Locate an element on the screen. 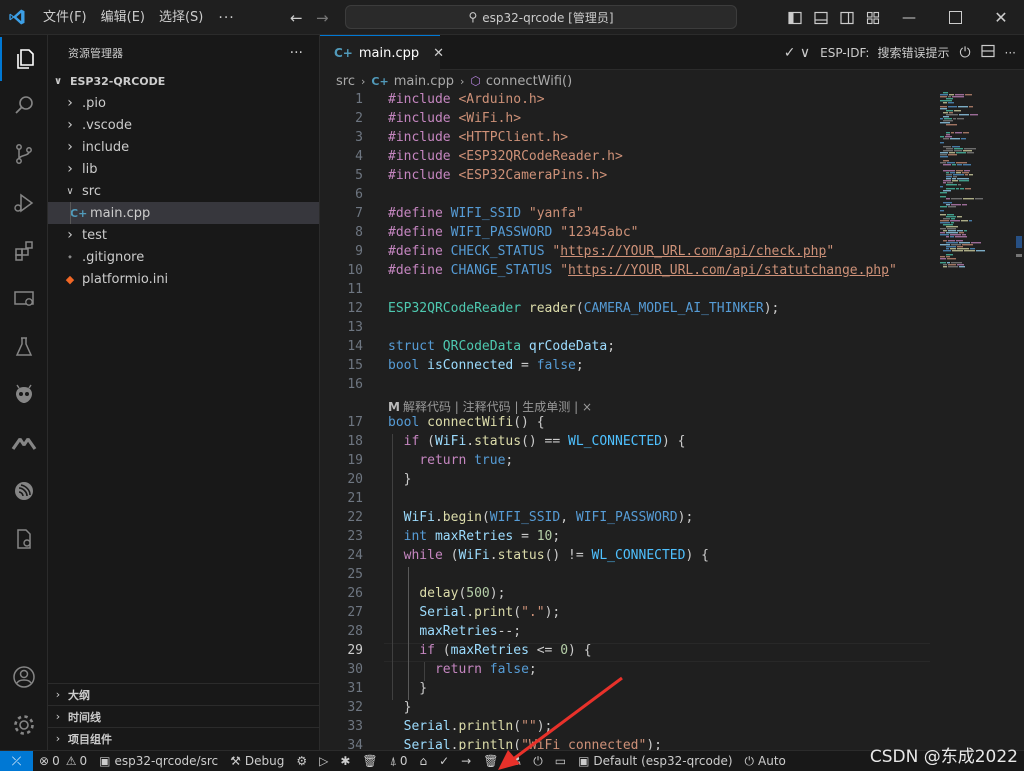  code-line: Serial.print("."); is located at coordinates (490, 612).